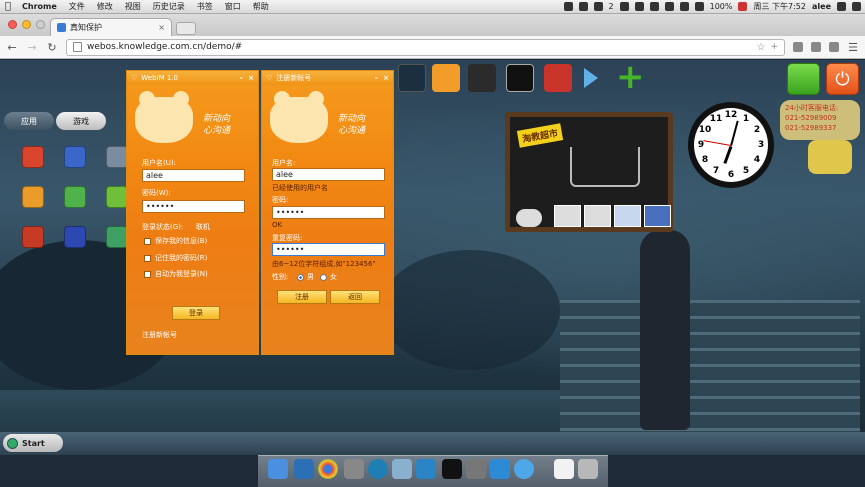 This screenshot has height=487, width=865. What do you see at coordinates (32, 47) in the screenshot?
I see `forward-icon: →` at bounding box center [32, 47].